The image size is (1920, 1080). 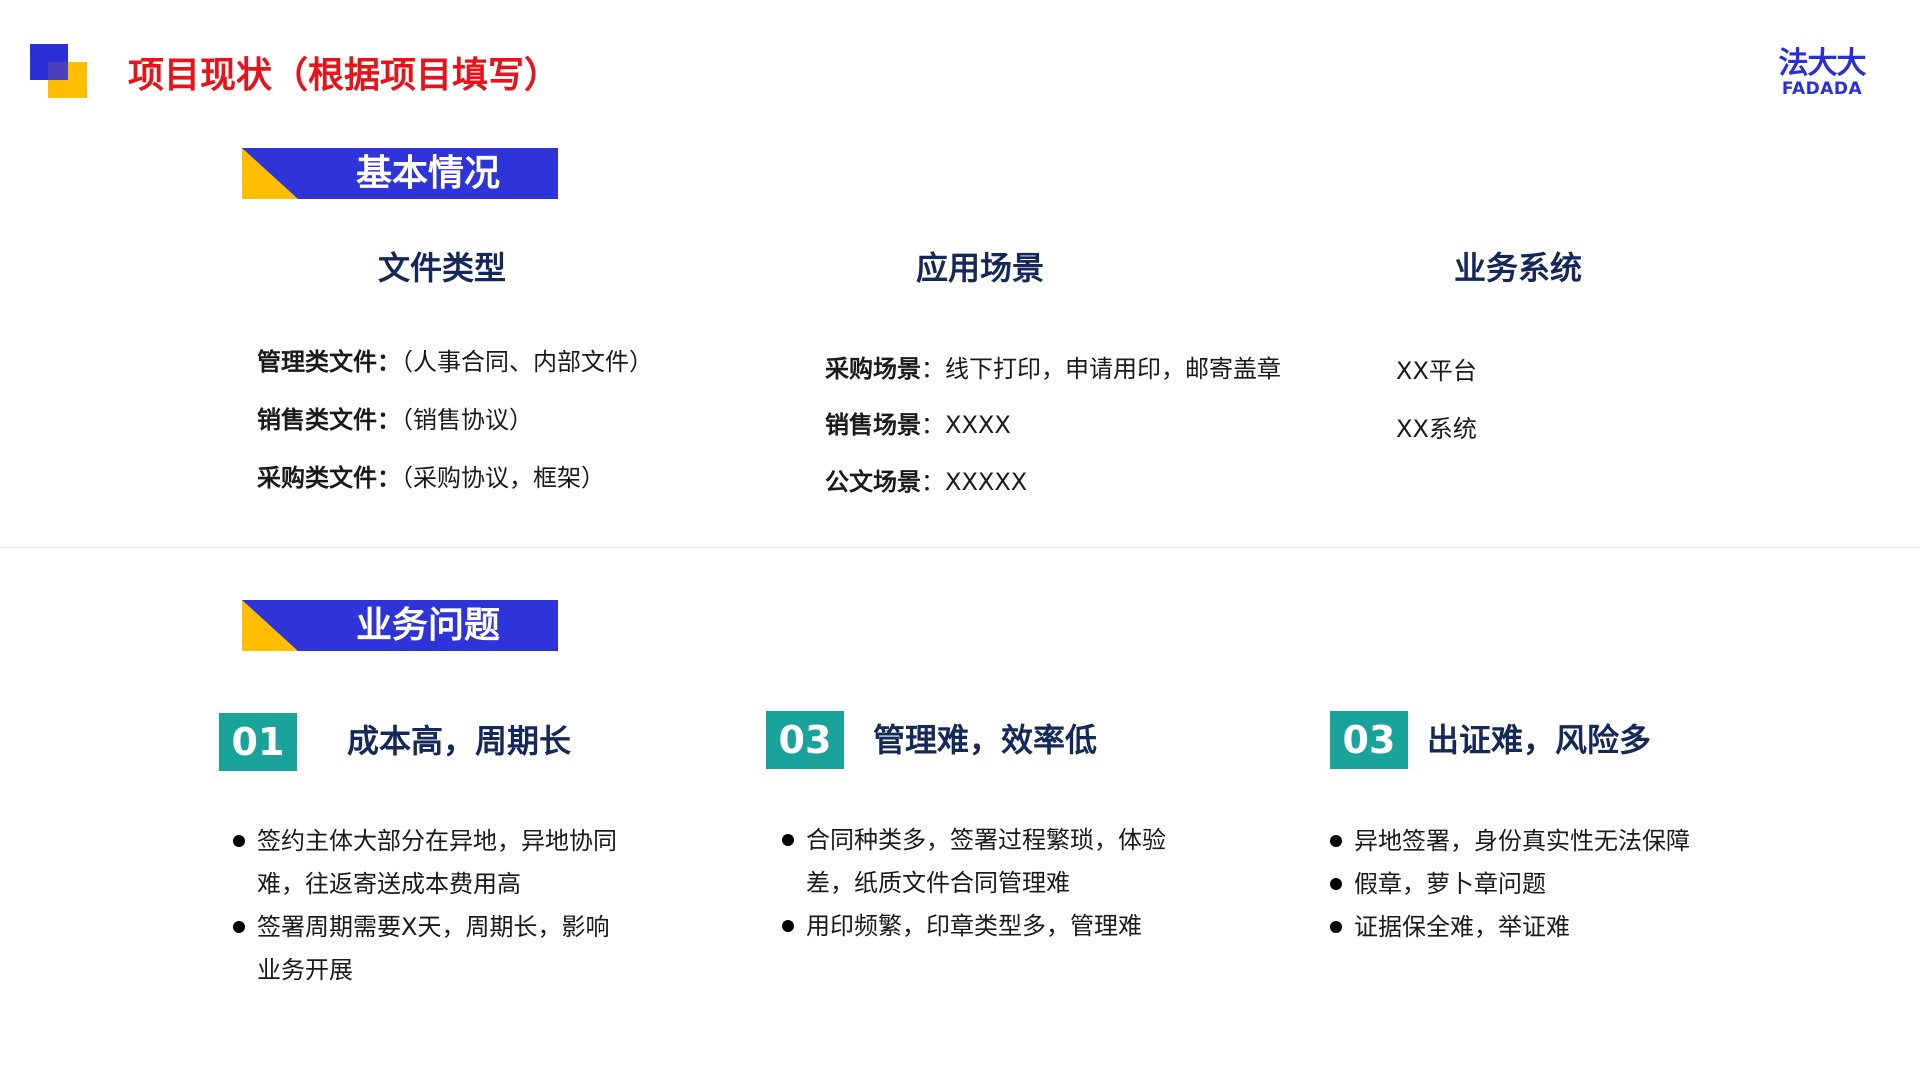 What do you see at coordinates (527, 362) in the screenshot?
I see `file-type-value: （人事合同、内部文件）` at bounding box center [527, 362].